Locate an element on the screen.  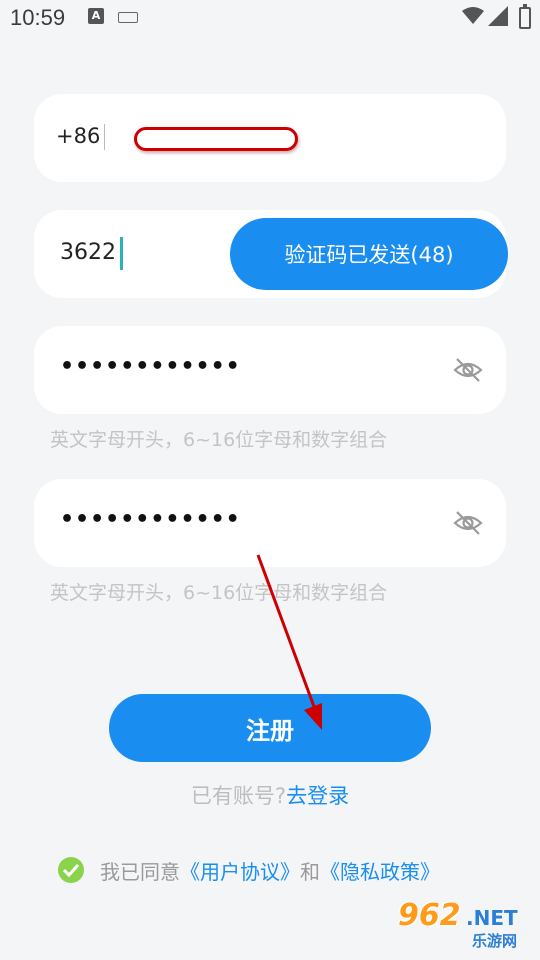
password-hint: 英文字母开头，6~16位字母和数字组合 is located at coordinates (219, 440).